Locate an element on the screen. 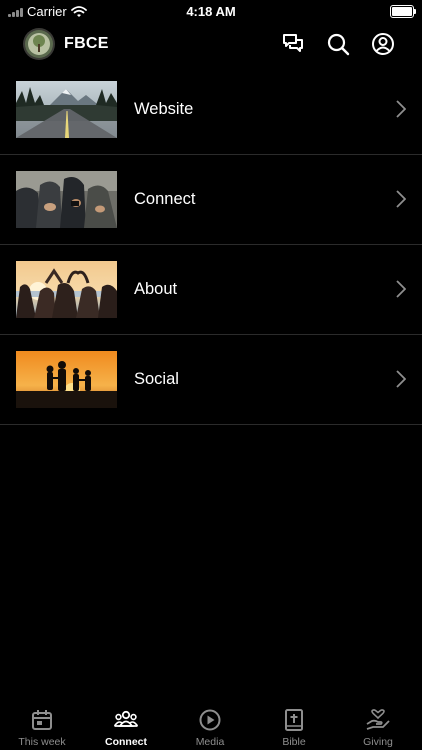  tab-this-week: This week is located at coordinates (42, 725).